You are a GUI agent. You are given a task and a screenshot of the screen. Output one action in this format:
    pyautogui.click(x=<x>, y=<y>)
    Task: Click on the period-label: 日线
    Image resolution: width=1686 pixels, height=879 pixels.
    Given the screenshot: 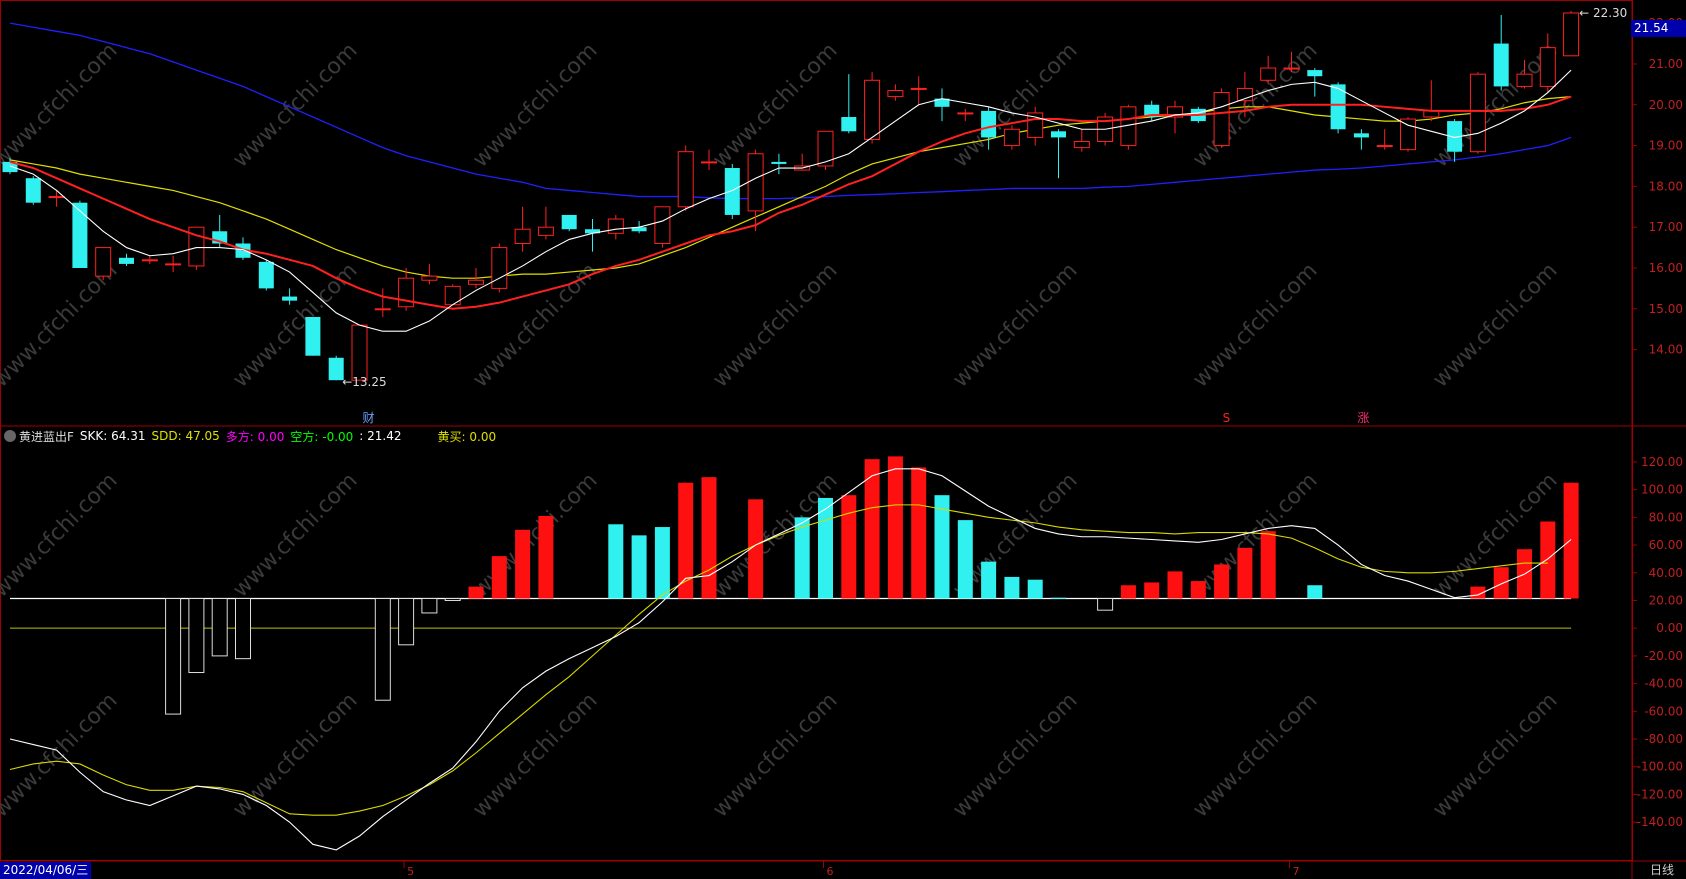 What is the action you would take?
    pyautogui.click(x=1662, y=870)
    